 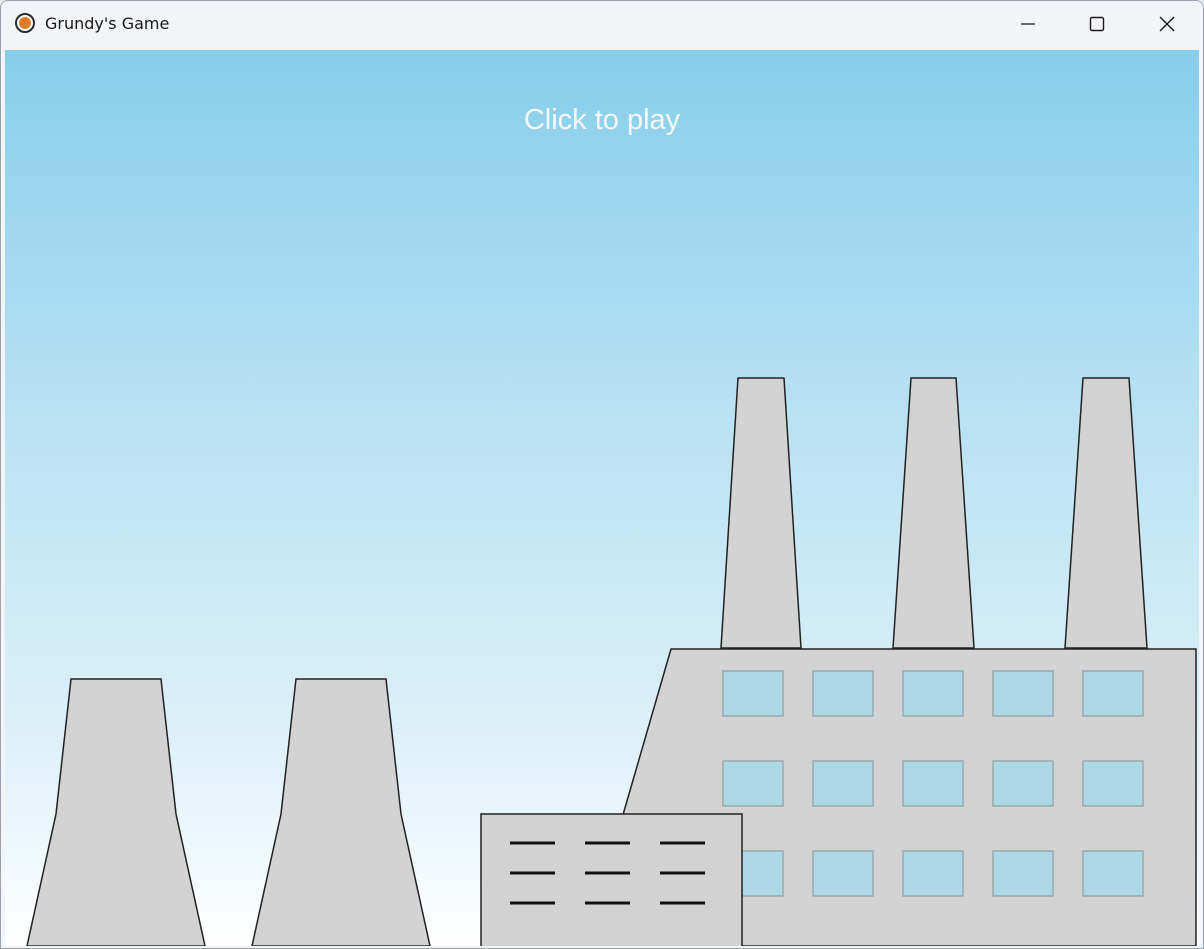 I want to click on minimize-icon, so click(x=1028, y=24).